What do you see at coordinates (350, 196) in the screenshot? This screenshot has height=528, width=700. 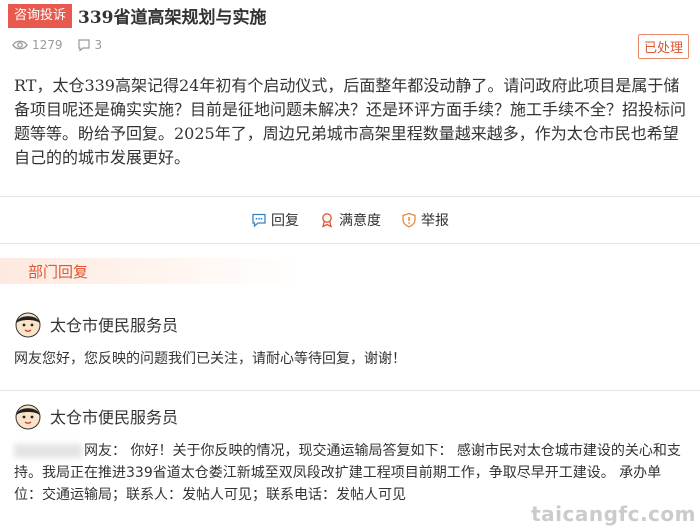 I see `divider-top` at bounding box center [350, 196].